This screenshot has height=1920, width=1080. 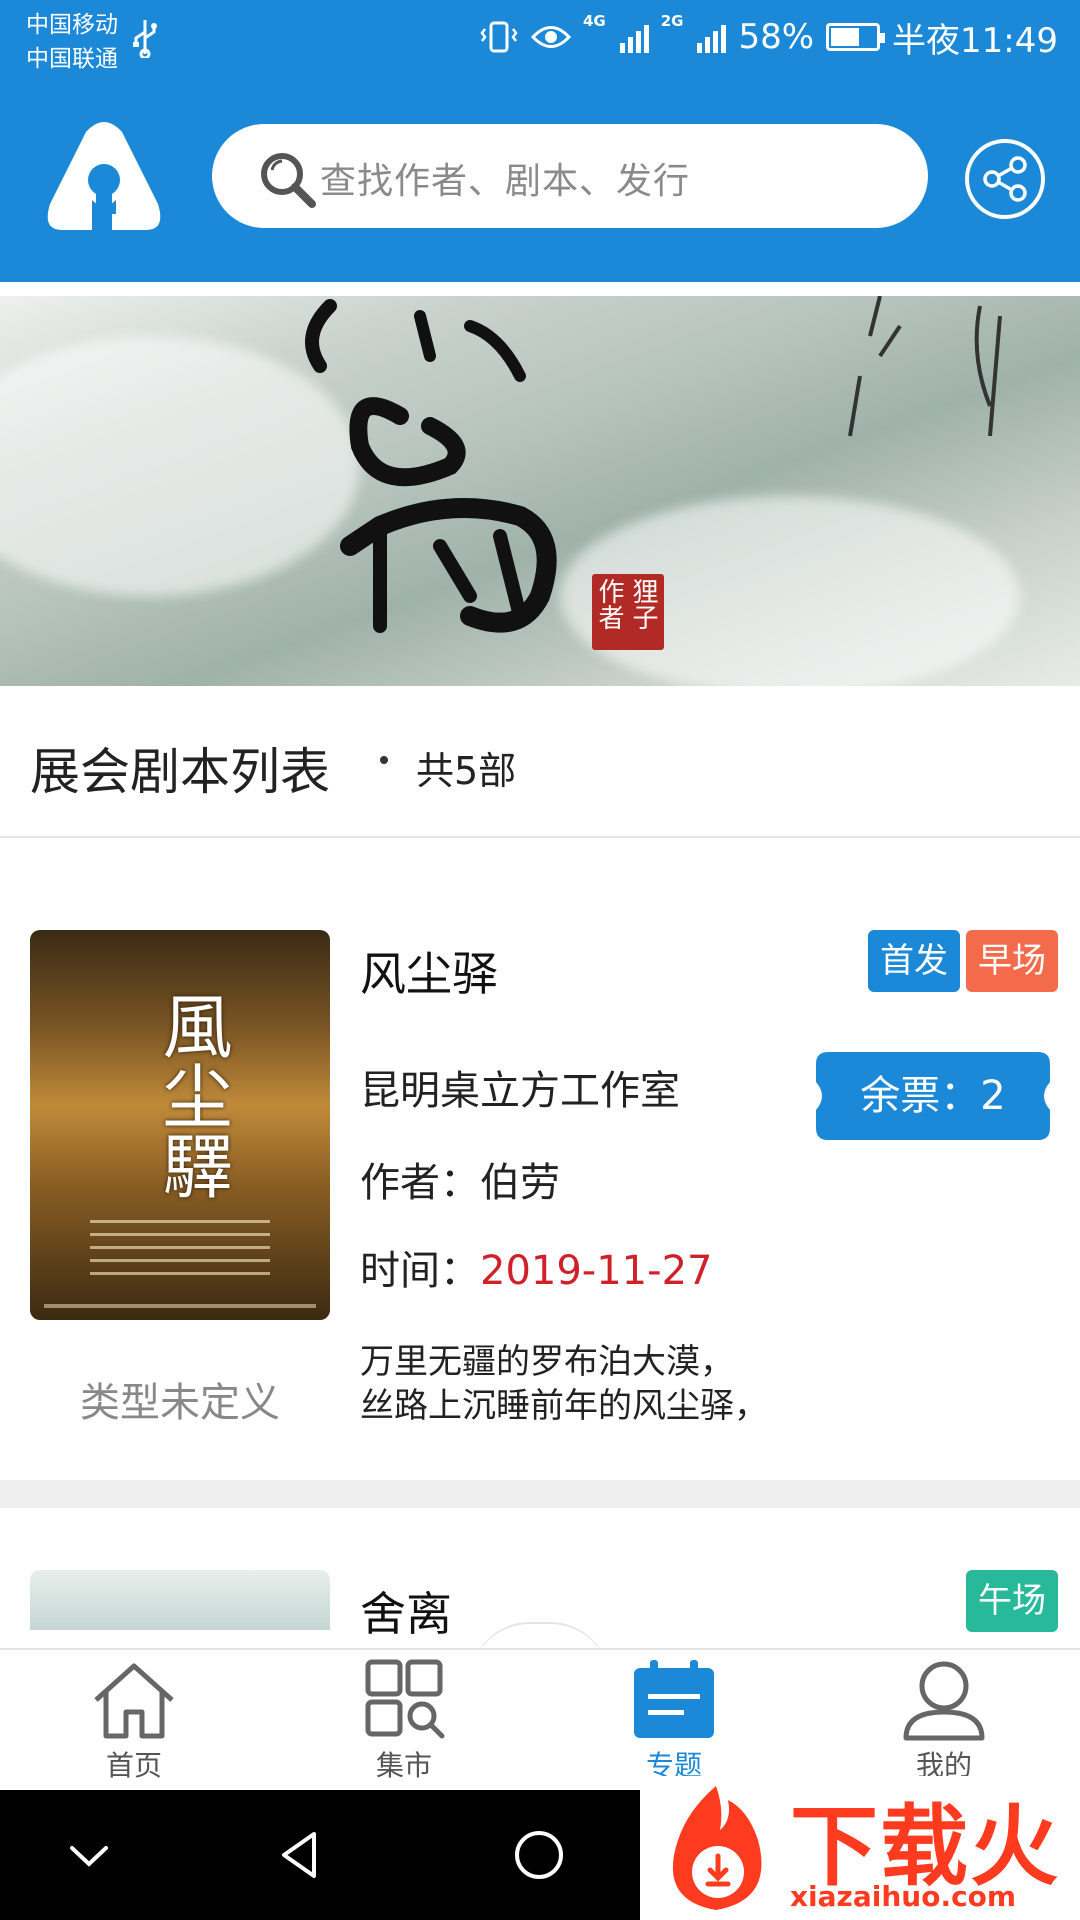 I want to click on script-author: 作者：伯劳, so click(x=460, y=1179).